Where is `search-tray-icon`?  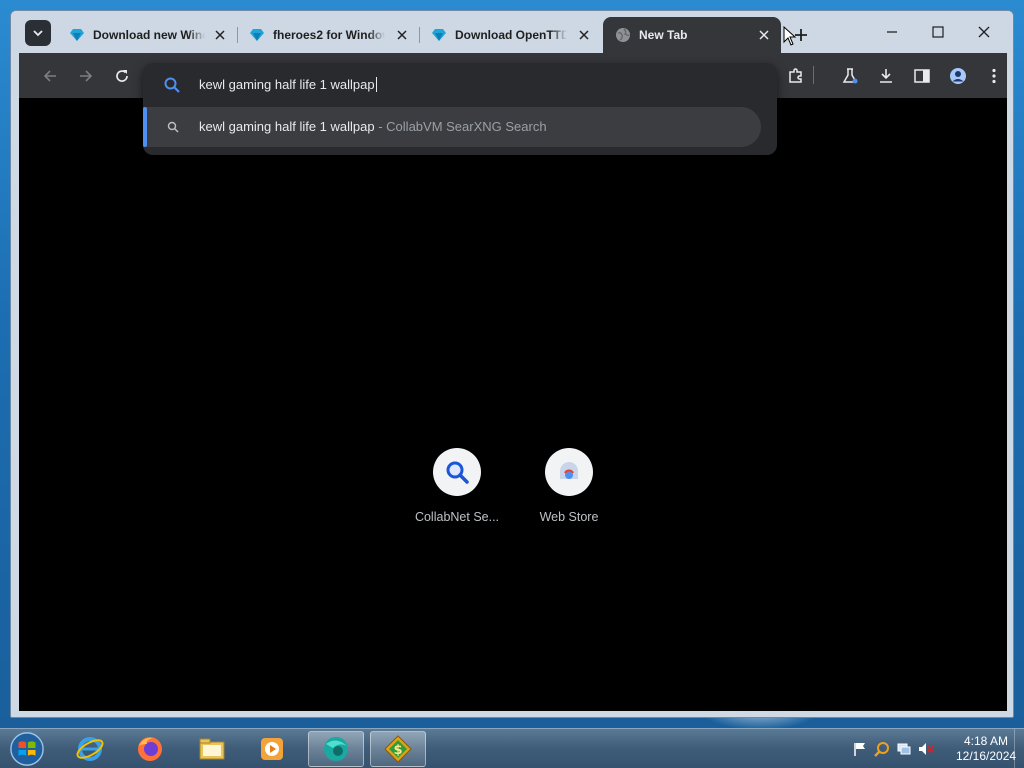
search-tray-icon is located at coordinates (882, 749).